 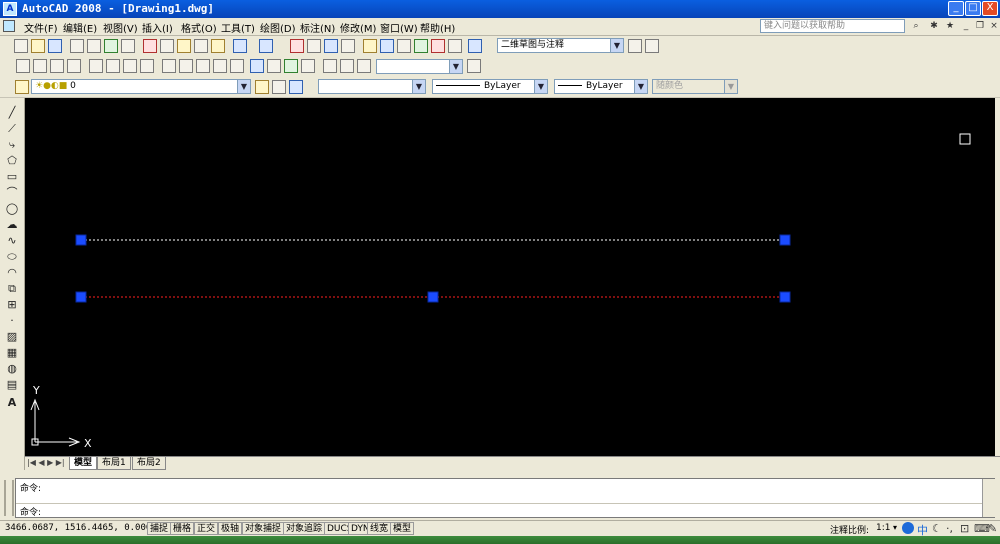 What do you see at coordinates (379, 528) in the screenshot?
I see `lineweight-toggle: 线宽` at bounding box center [379, 528].